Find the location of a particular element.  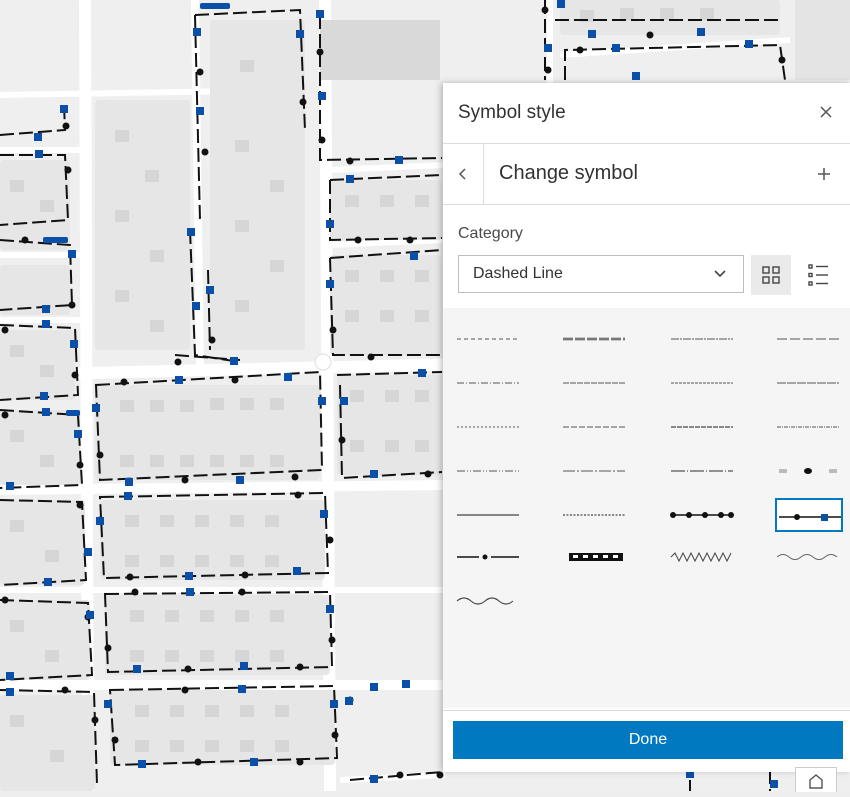

change-symbol-title: Change symbol is located at coordinates (568, 173).